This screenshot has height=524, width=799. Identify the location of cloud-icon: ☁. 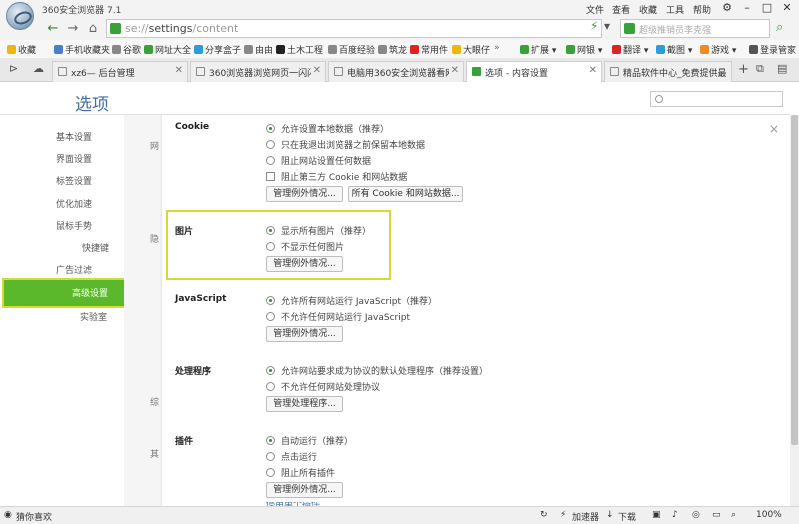
(38, 68).